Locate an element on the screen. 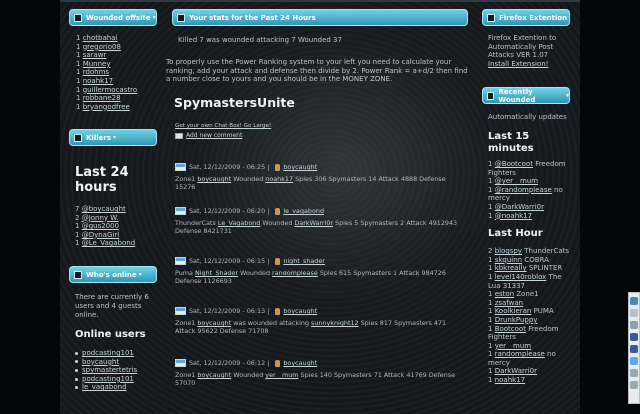 This screenshot has height=414, width=640. entry-date: Sat, 12/12/2009 - 06:25 | is located at coordinates (229, 167).